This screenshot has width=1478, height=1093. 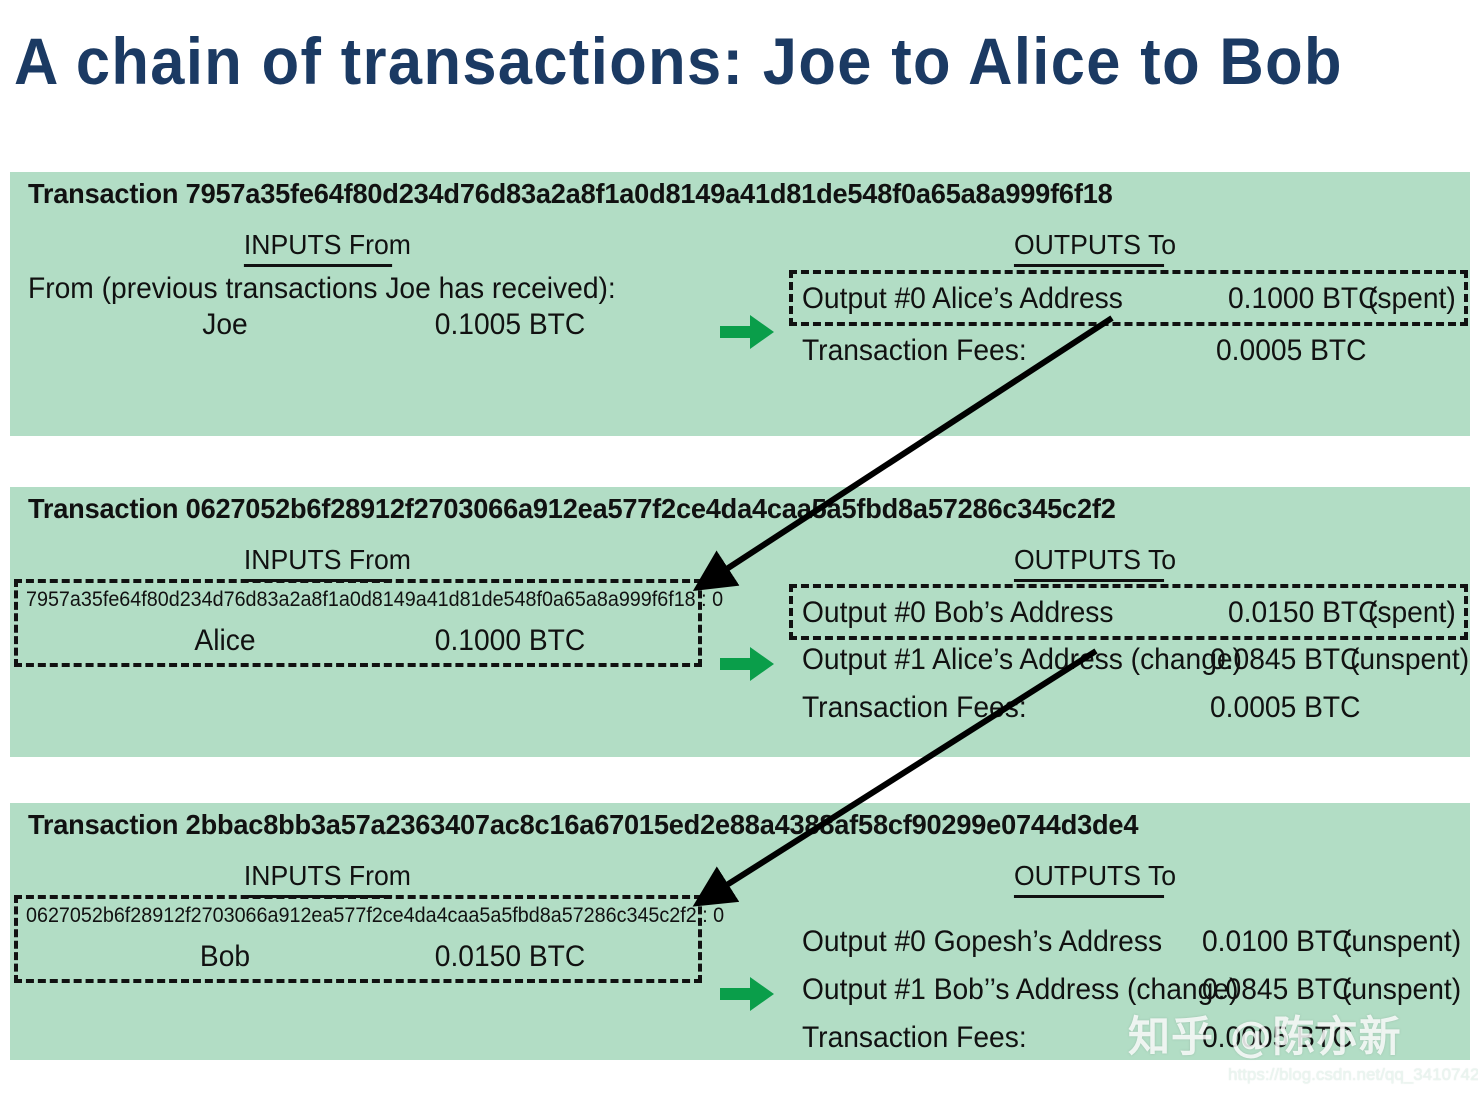 What do you see at coordinates (958, 612) in the screenshot?
I see `output-0-label: Output #0 Bob’s Address` at bounding box center [958, 612].